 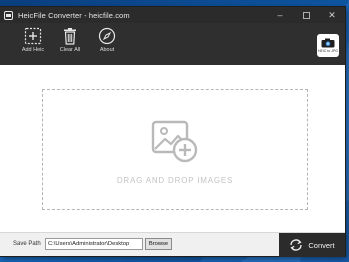 I want to click on maximize-icon, so click(x=306, y=15).